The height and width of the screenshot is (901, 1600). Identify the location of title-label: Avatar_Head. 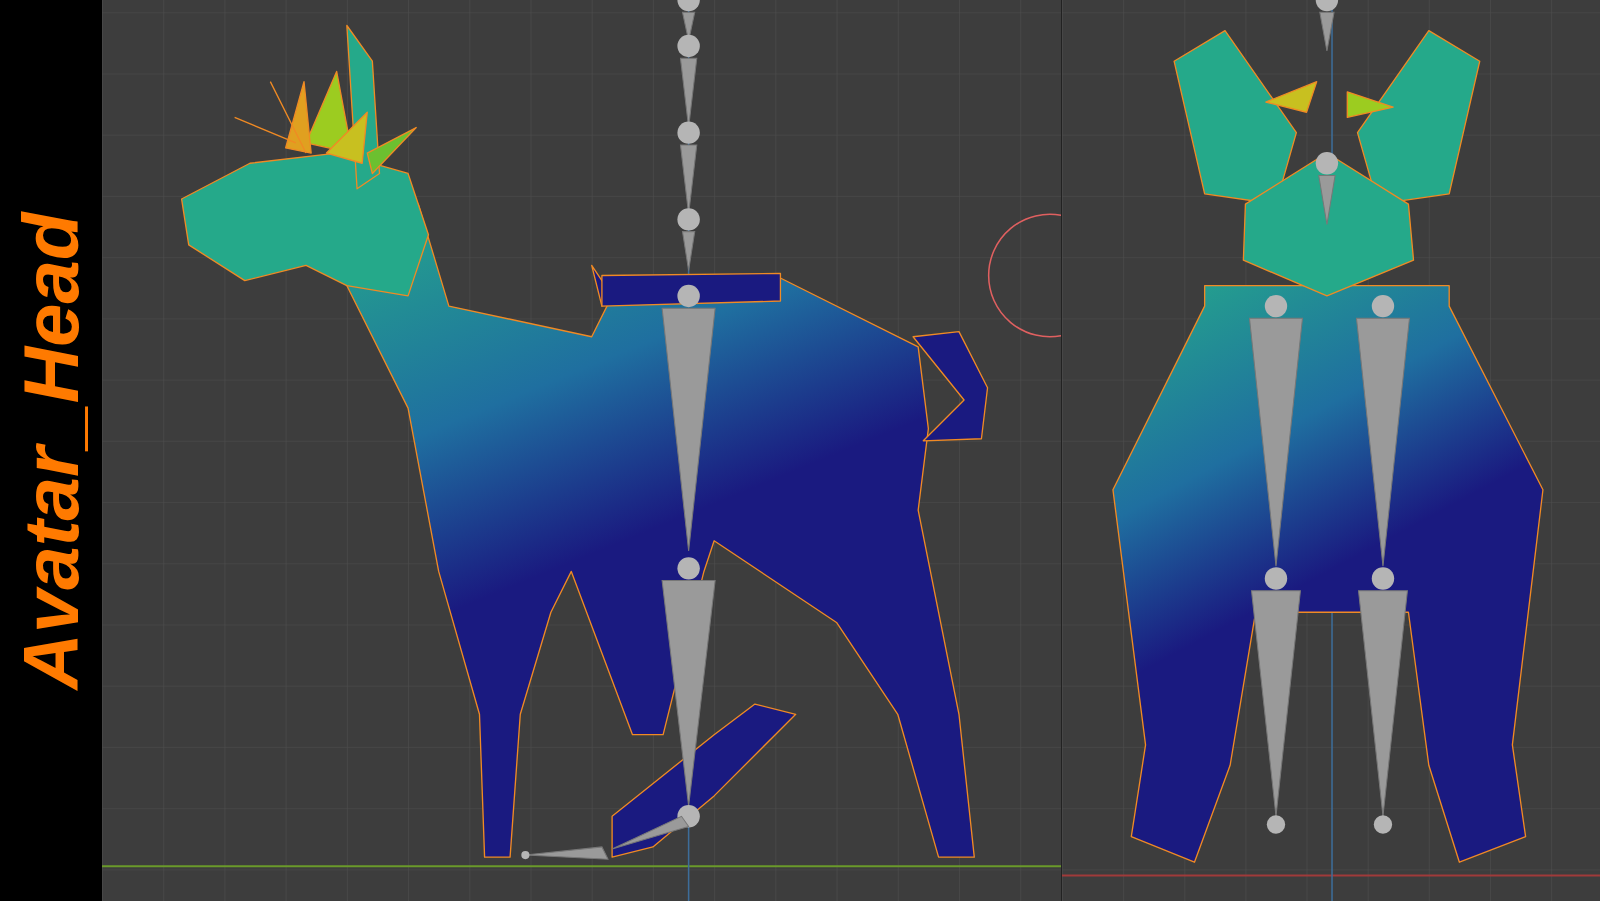
(51, 450).